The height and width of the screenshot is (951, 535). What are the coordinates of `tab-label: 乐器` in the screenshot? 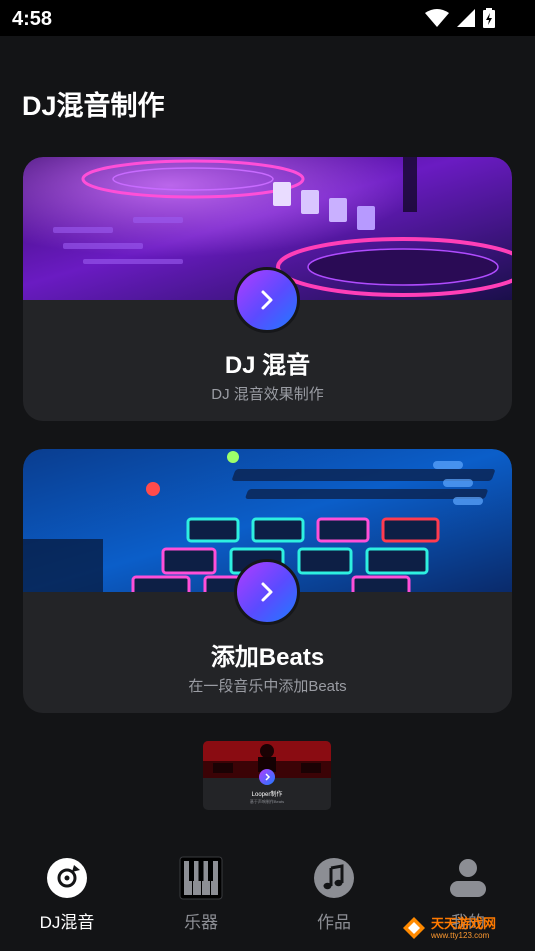 It's located at (201, 922).